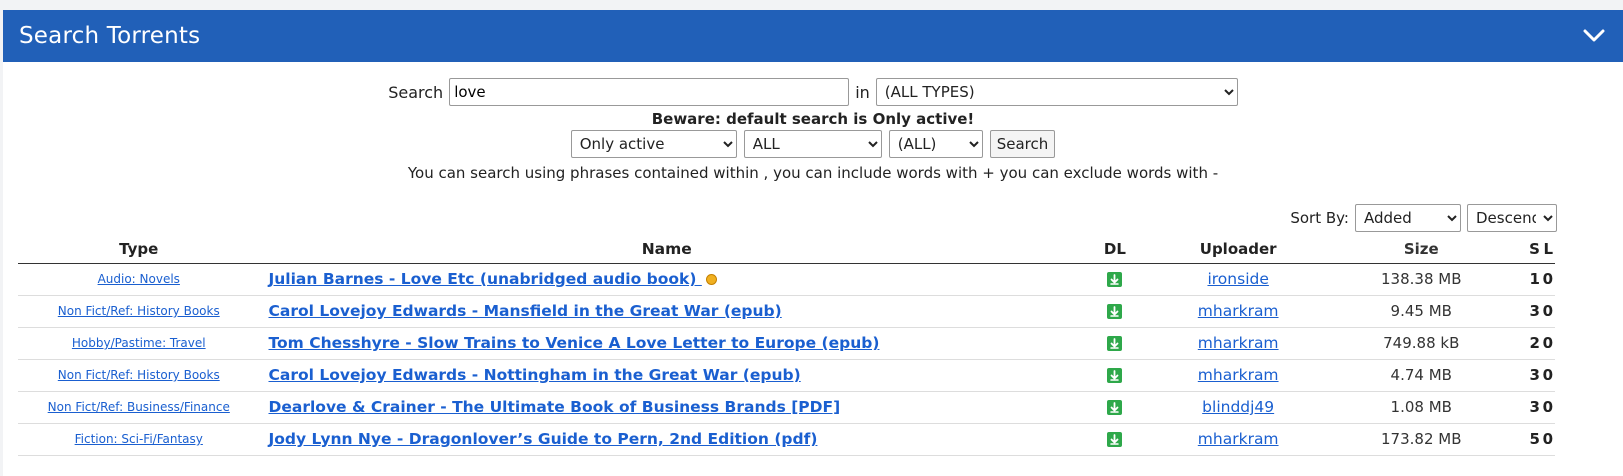  I want to click on header-uploader: Uploader, so click(1238, 250).